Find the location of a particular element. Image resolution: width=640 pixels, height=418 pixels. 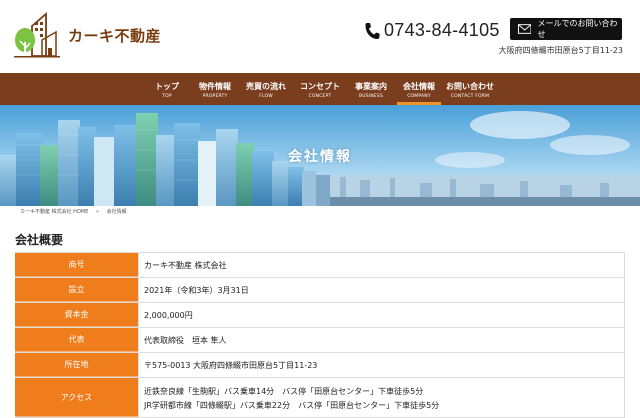

row-value: カーキ不動産 株式会社 is located at coordinates (381, 265).